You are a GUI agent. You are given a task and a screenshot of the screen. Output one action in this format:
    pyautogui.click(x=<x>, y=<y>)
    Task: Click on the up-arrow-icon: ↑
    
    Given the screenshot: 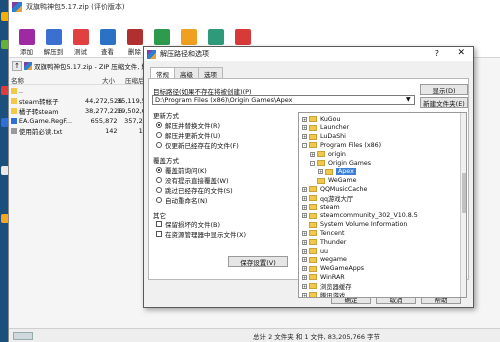 What is the action you would take?
    pyautogui.click(x=17, y=66)
    